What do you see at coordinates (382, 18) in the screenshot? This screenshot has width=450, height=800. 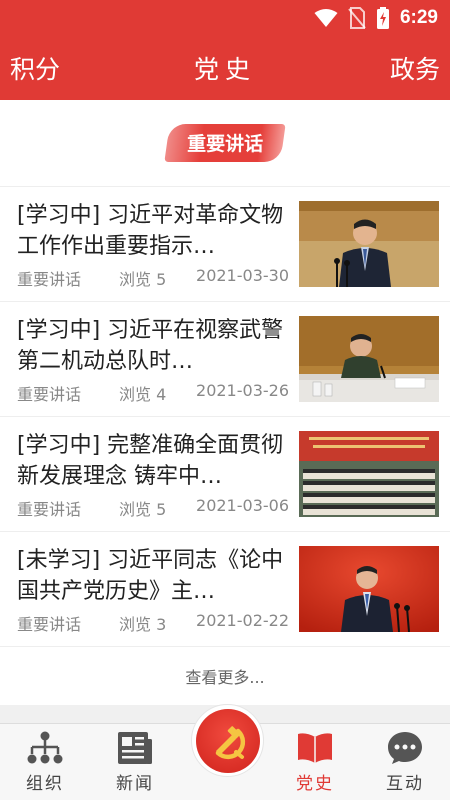 I see `battery-charging-icon` at bounding box center [382, 18].